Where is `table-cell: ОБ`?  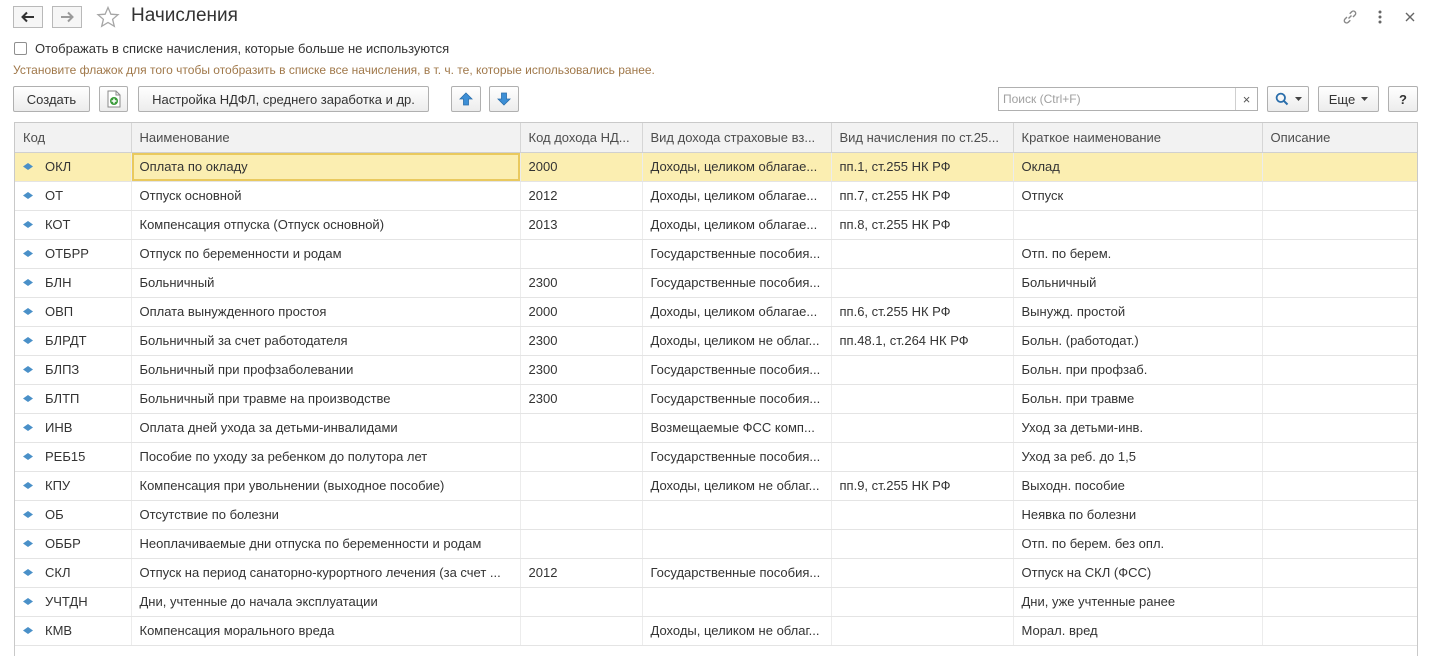
table-cell: ОБ is located at coordinates (73, 515).